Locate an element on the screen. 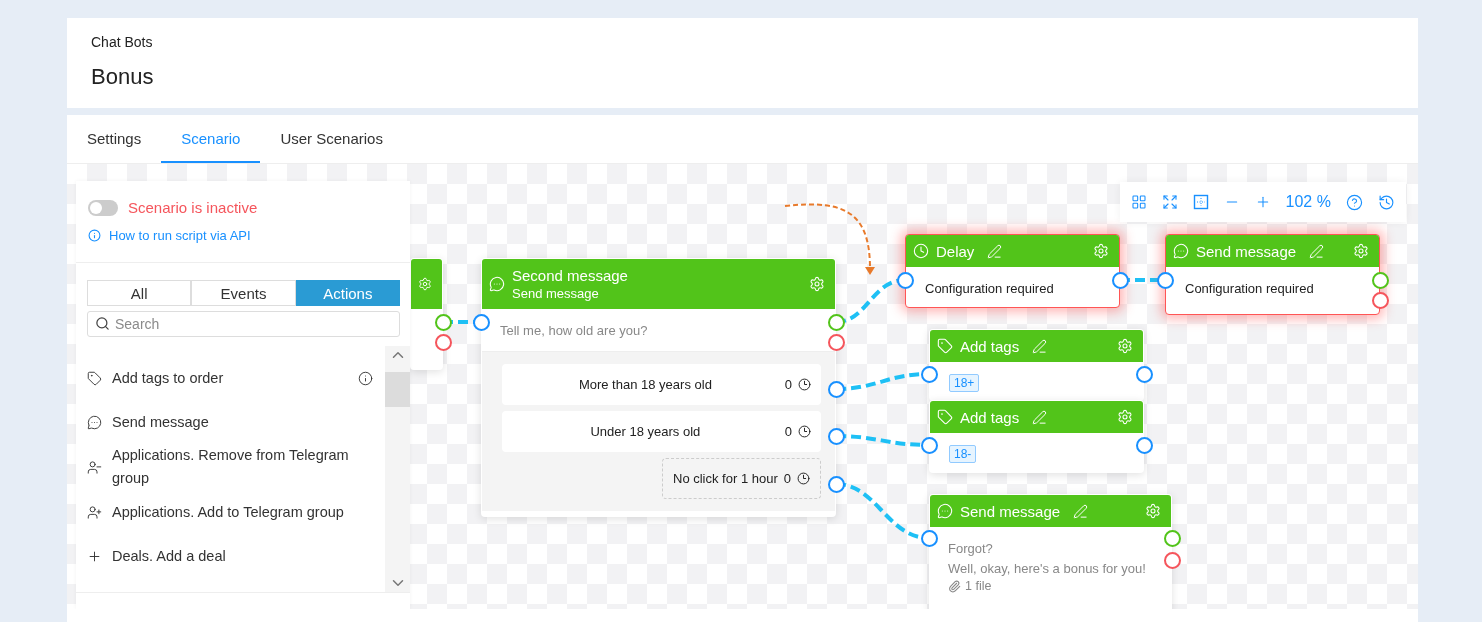 The width and height of the screenshot is (1482, 622). action-item: Deals. Add a deal is located at coordinates (230, 556).